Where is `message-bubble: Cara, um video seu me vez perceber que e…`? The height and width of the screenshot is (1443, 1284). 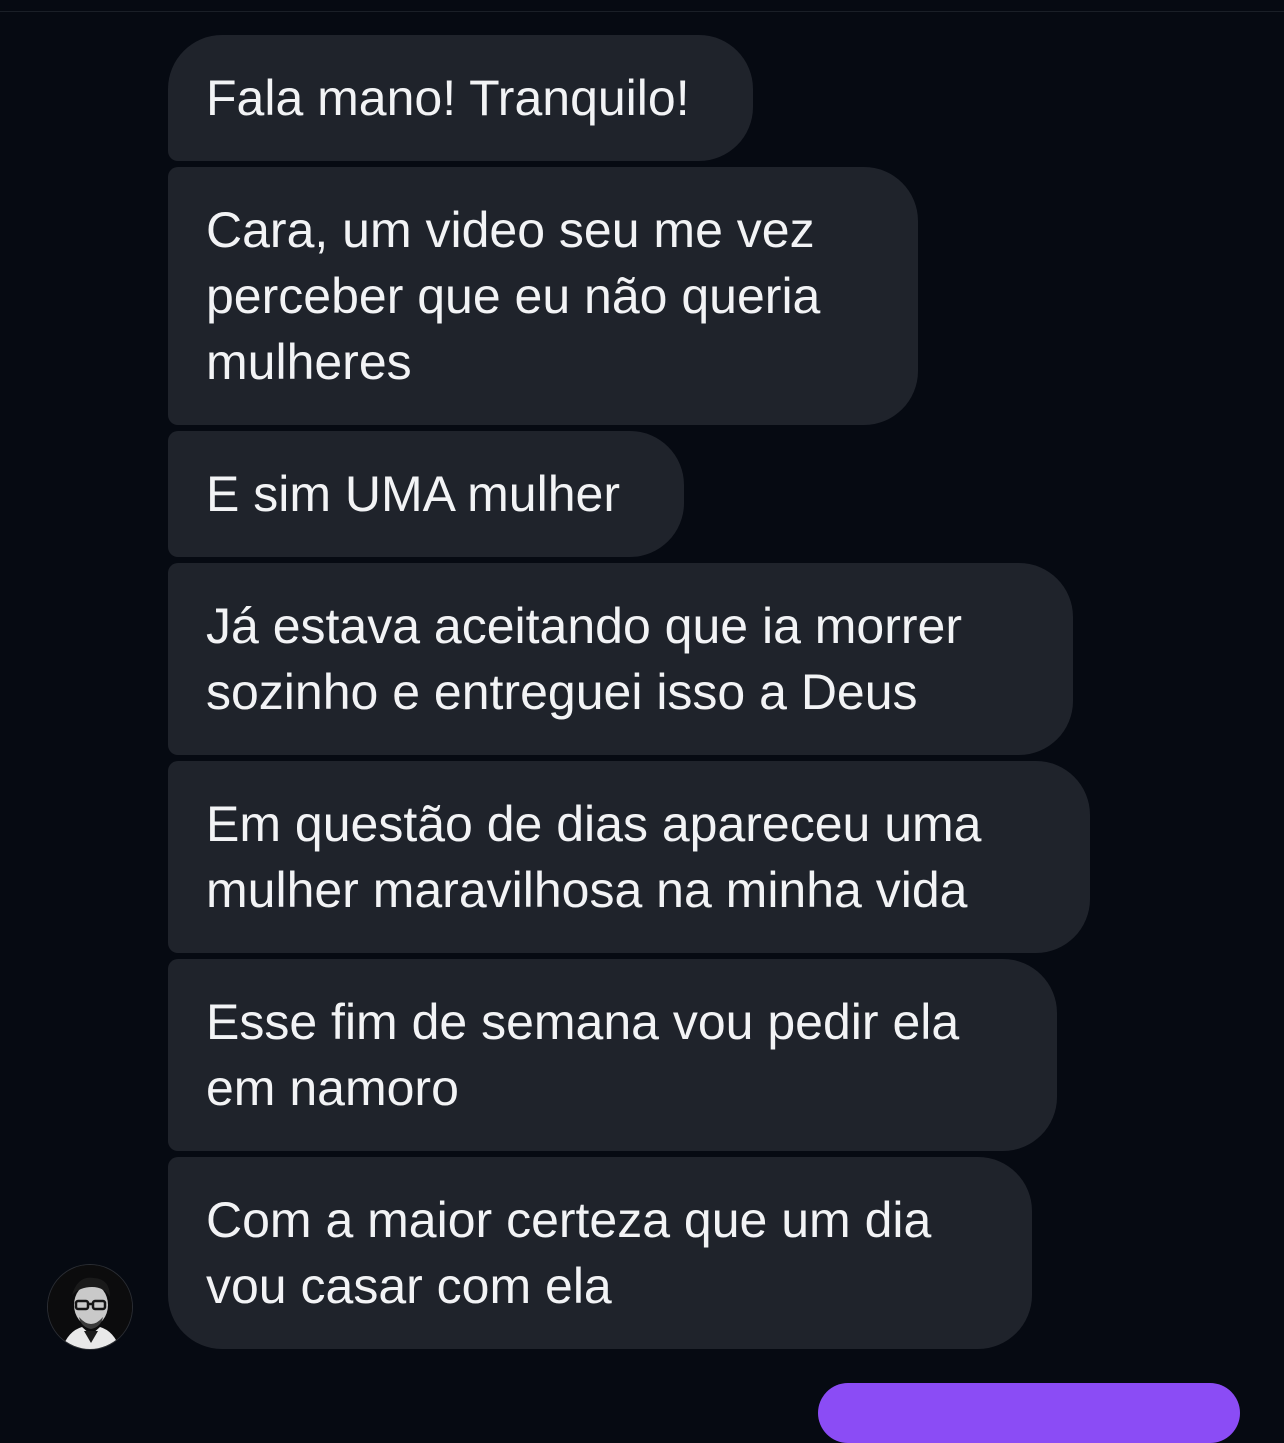 message-bubble: Cara, um video seu me vez perceber que e… is located at coordinates (543, 296).